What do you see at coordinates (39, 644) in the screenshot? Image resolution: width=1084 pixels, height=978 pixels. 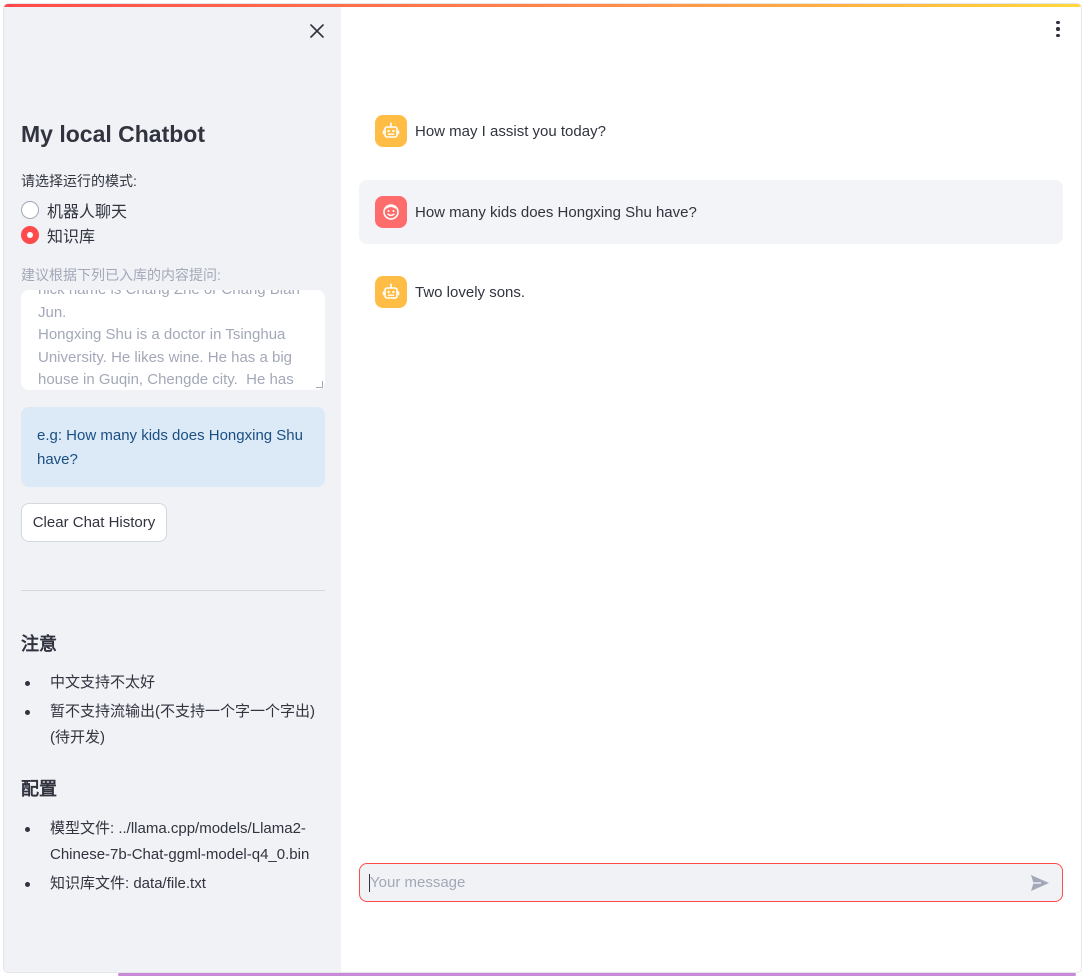 I see `note-heading: 注意` at bounding box center [39, 644].